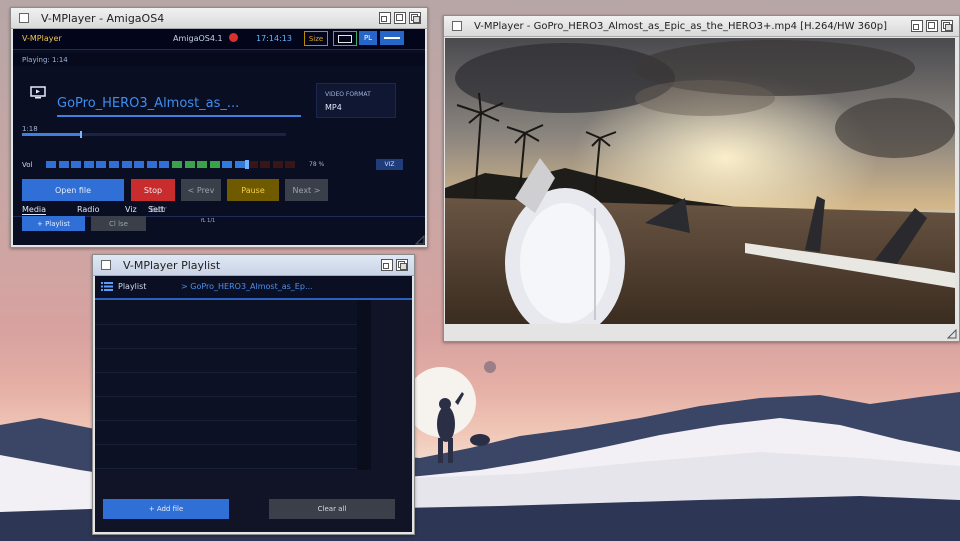 The width and height of the screenshot is (960, 541). What do you see at coordinates (153, 190) in the screenshot?
I see `stop-button: Stop` at bounding box center [153, 190].